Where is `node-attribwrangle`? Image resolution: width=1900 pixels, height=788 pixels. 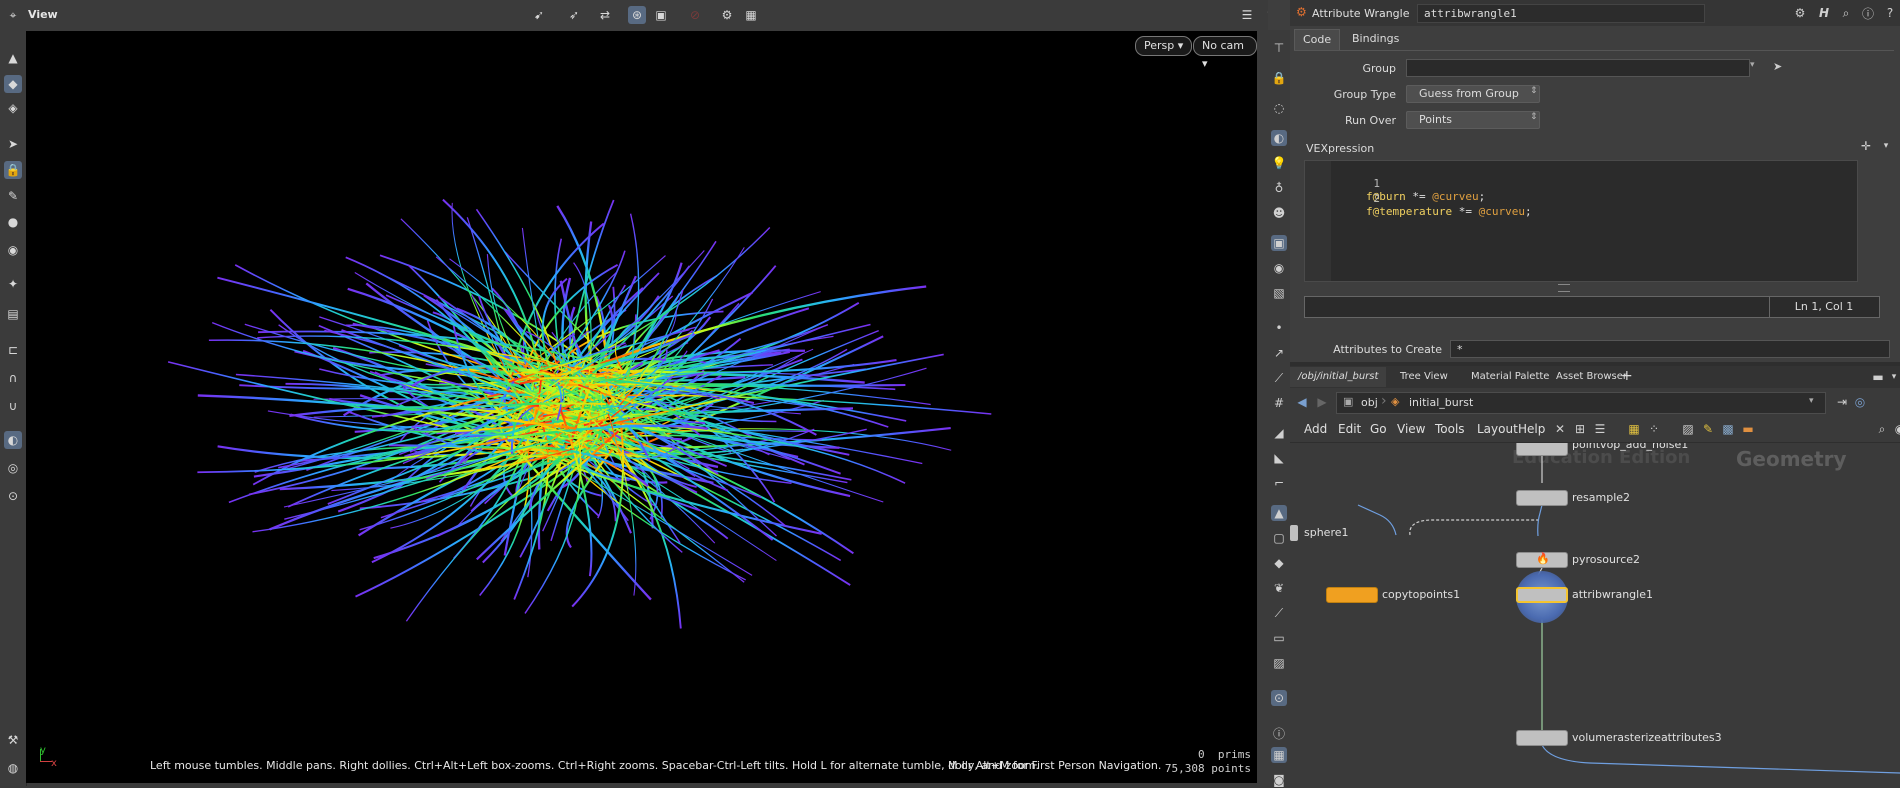 node-attribwrangle is located at coordinates (1542, 595).